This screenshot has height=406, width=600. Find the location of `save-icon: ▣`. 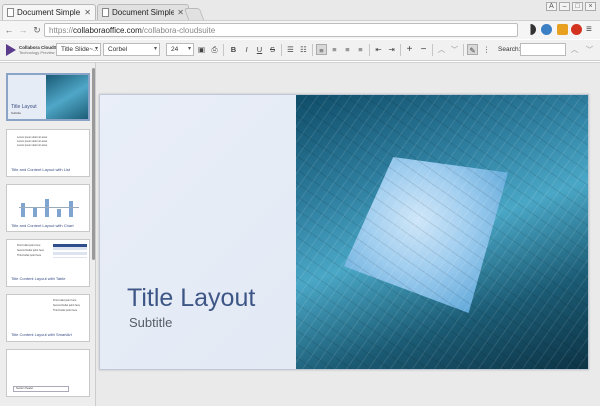

save-icon: ▣ is located at coordinates (201, 49).